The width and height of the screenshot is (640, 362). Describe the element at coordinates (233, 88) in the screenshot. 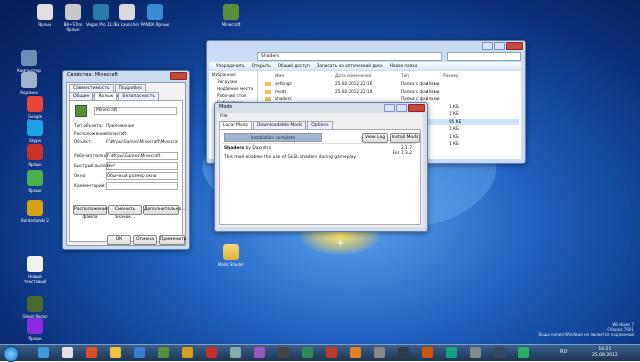

I see `nav-item: Недавние места` at that location.